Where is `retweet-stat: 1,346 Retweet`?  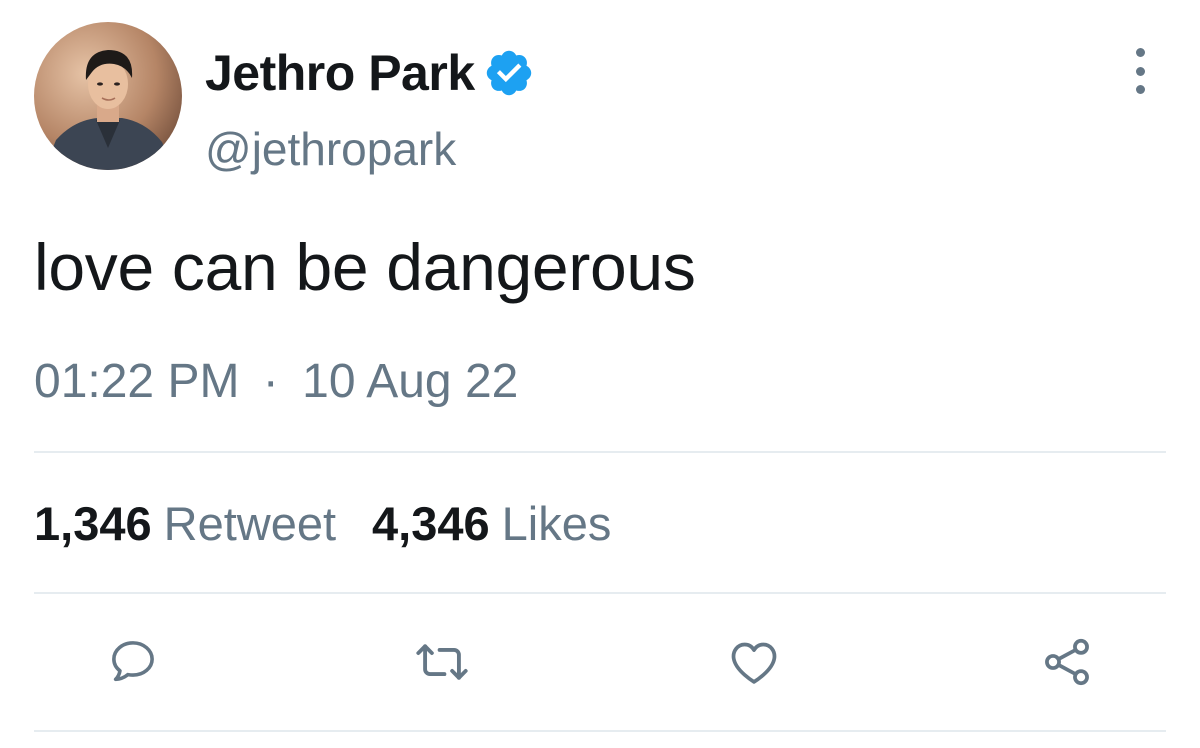 retweet-stat: 1,346 Retweet is located at coordinates (185, 523).